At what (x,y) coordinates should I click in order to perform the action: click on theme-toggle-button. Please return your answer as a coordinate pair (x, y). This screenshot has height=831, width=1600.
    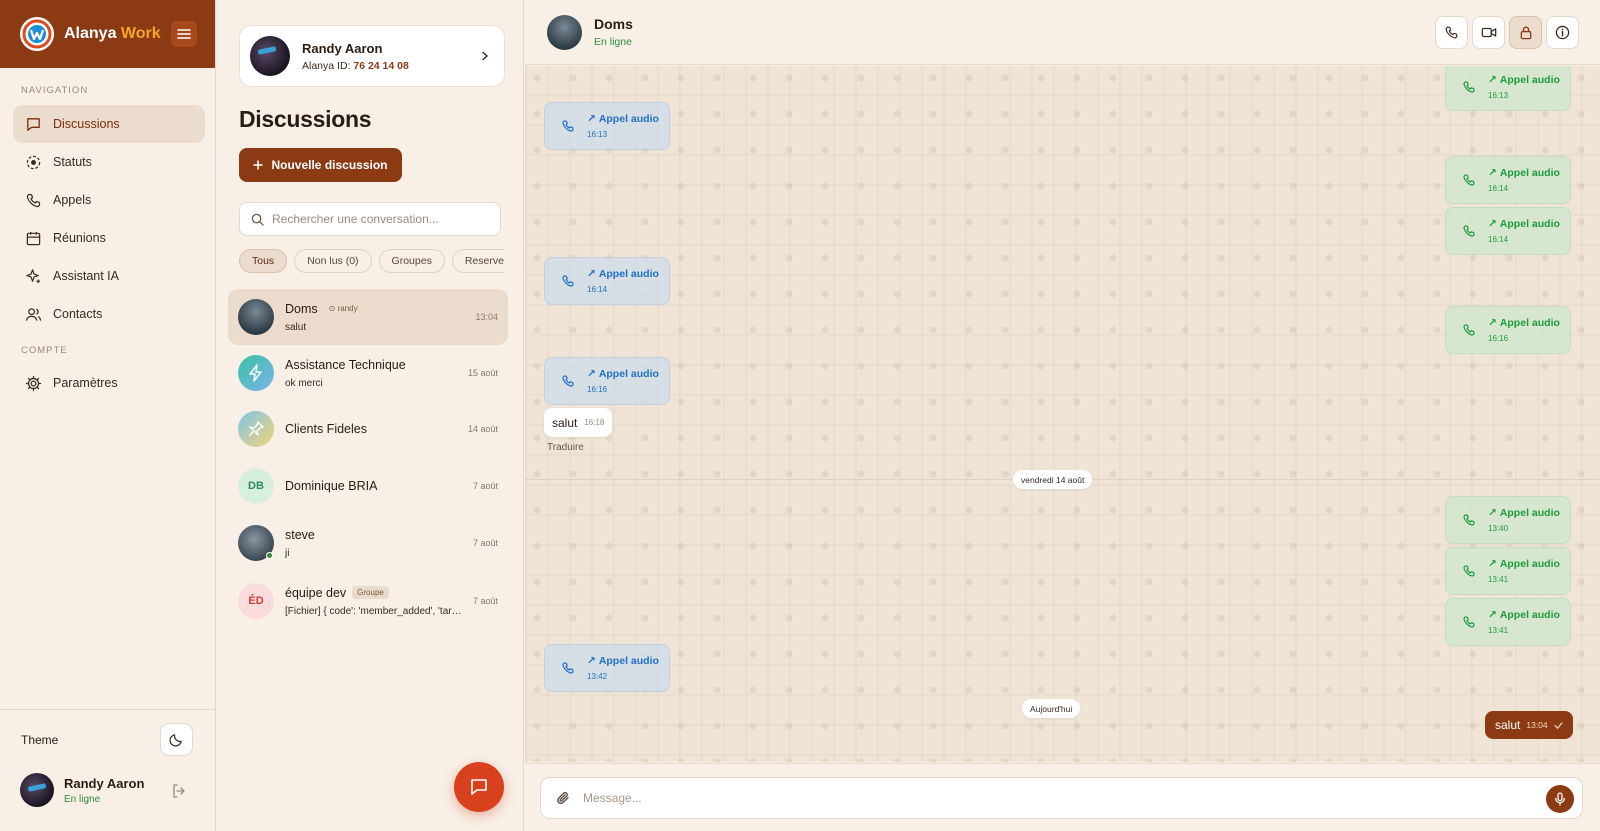
    Looking at the image, I should click on (176, 739).